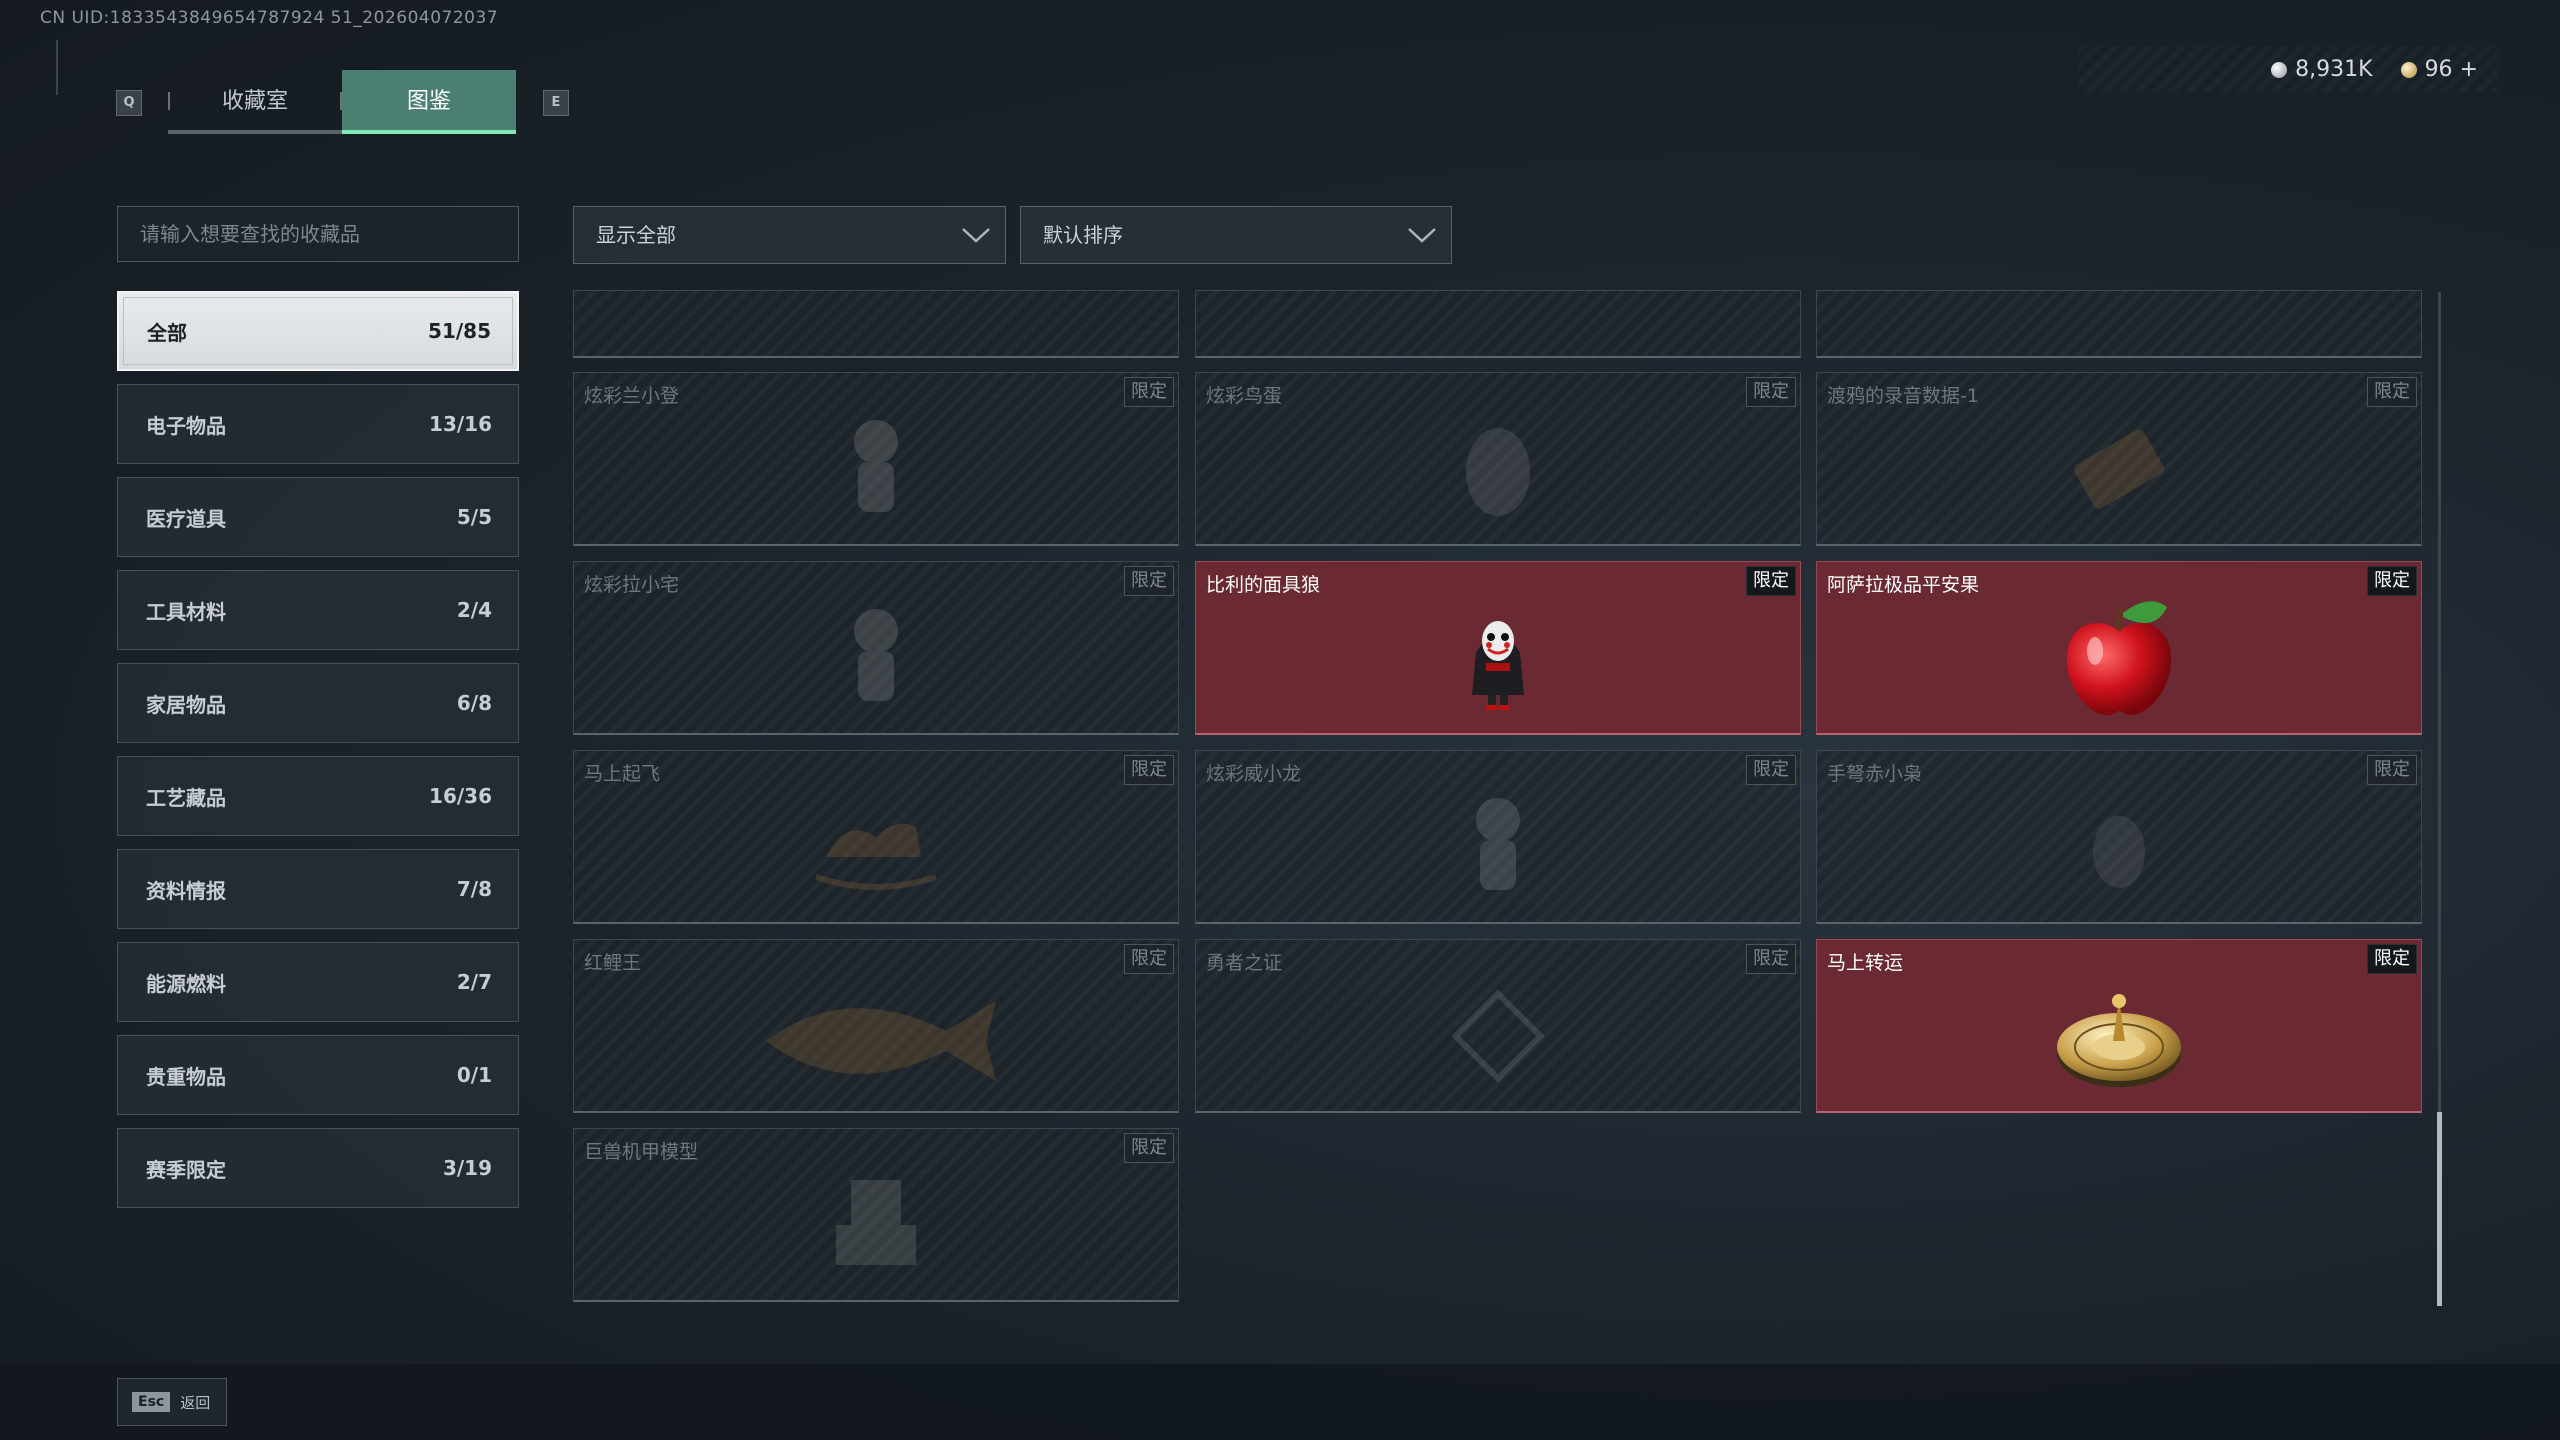 The image size is (2560, 1440). What do you see at coordinates (636, 235) in the screenshot?
I see `filter-dropdown-value: 显示全部` at bounding box center [636, 235].